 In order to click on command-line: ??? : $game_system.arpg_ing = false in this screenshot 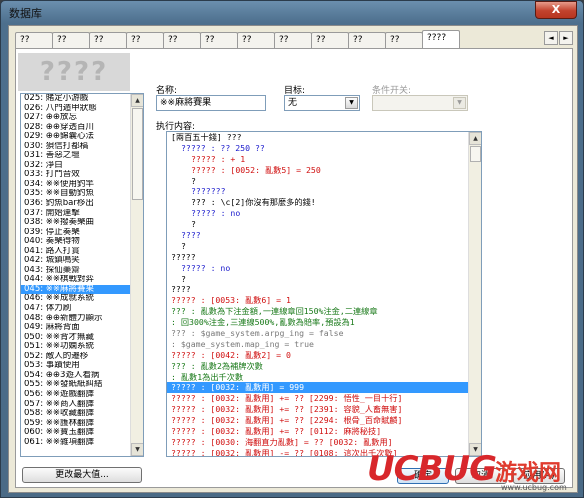, I will do `click(324, 333)`.